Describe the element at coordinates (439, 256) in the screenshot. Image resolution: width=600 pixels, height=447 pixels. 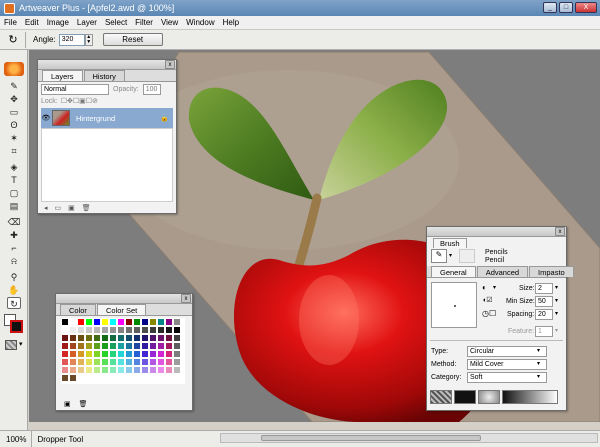
I see `brush-category-icon: ✎` at that location.